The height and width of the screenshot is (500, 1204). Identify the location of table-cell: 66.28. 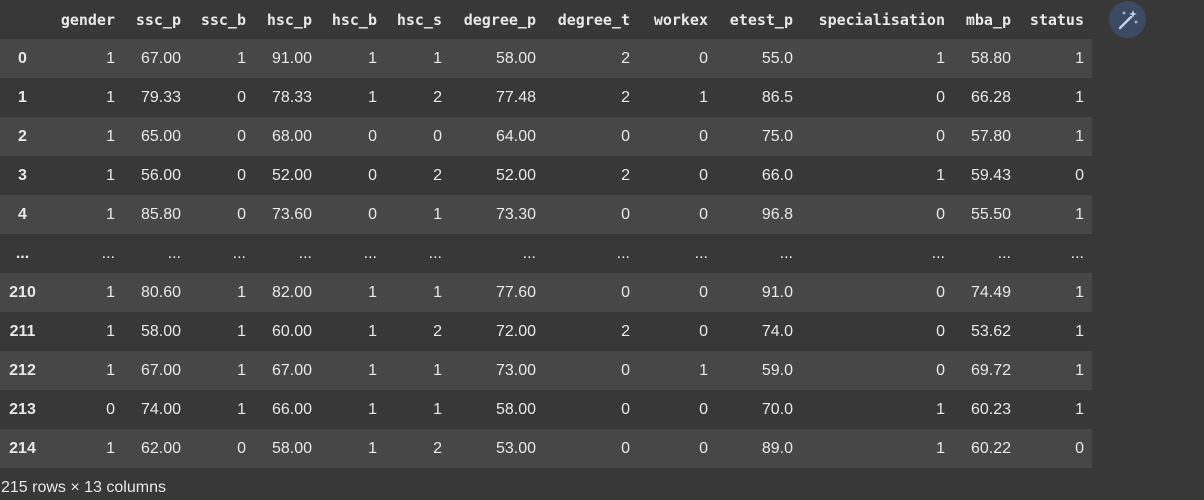
(990, 97).